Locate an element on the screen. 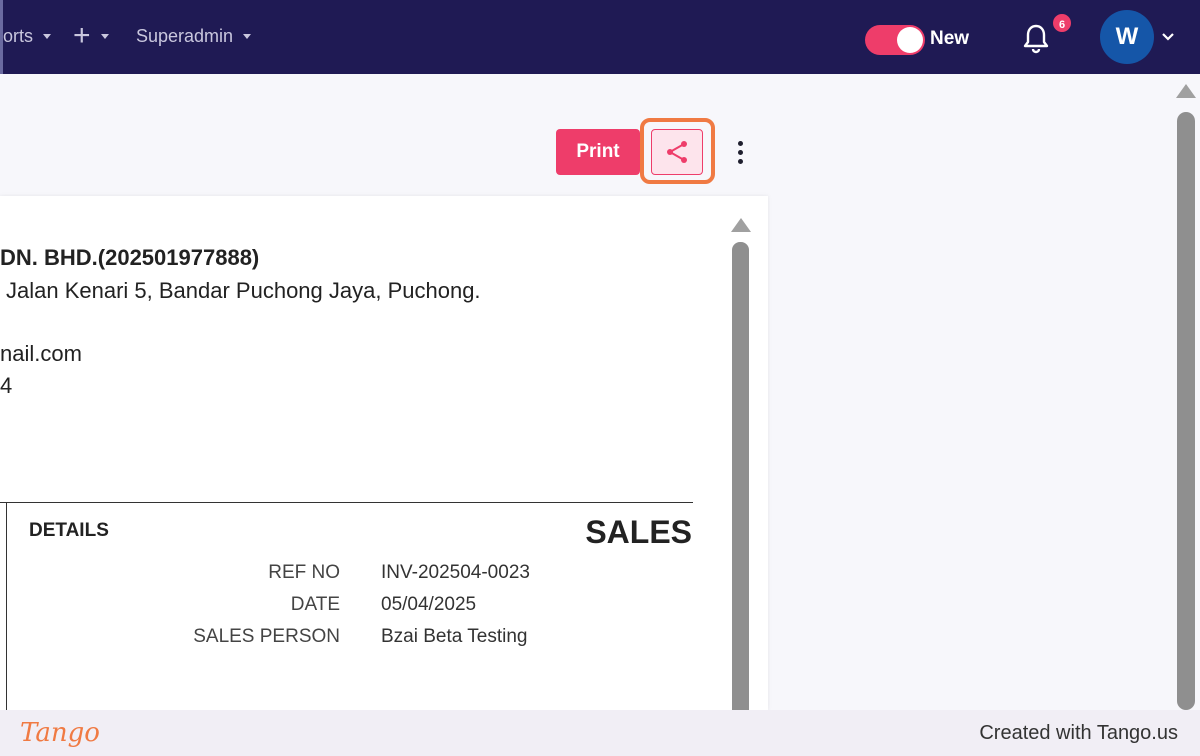 This screenshot has width=1200, height=756. bell-icon is located at coordinates (1036, 38).